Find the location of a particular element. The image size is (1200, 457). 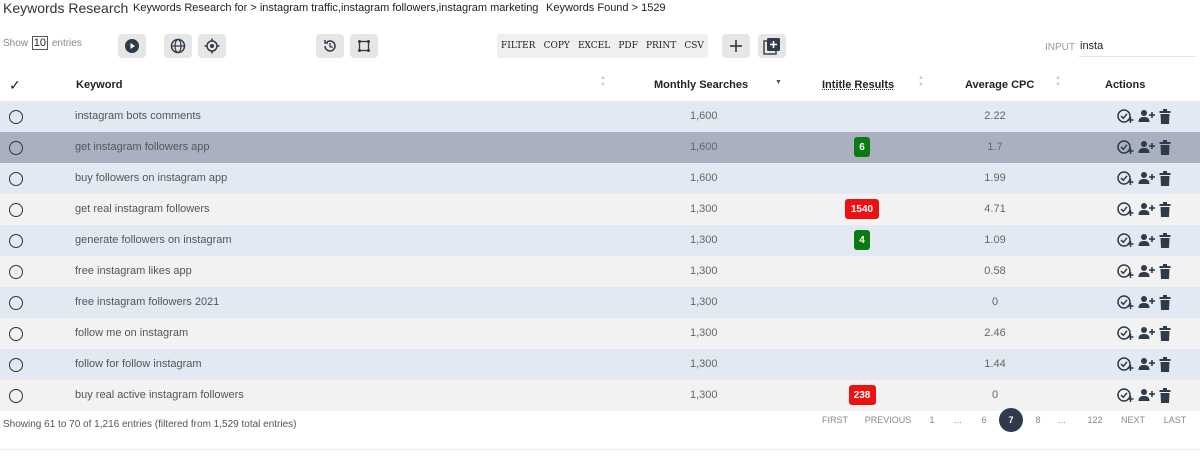

history-button is located at coordinates (330, 46).